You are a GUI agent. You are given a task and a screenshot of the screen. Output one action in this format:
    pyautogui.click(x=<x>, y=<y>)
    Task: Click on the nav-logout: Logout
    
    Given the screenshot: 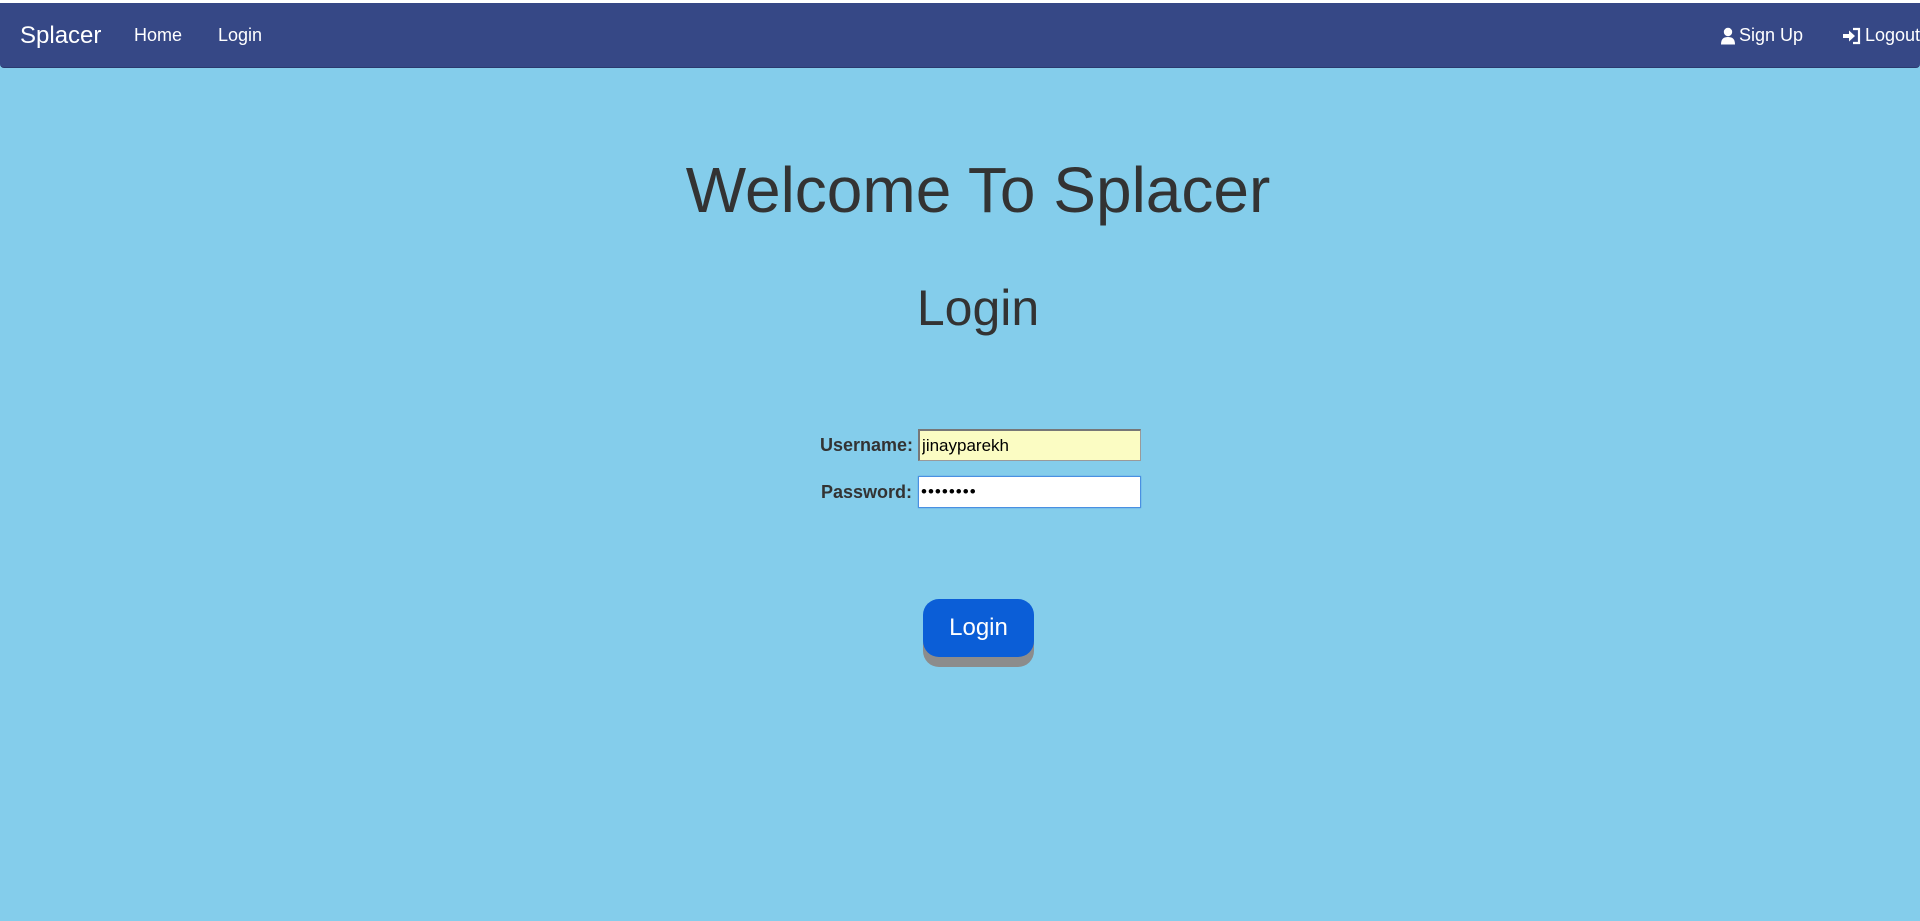 What is the action you would take?
    pyautogui.click(x=1881, y=35)
    